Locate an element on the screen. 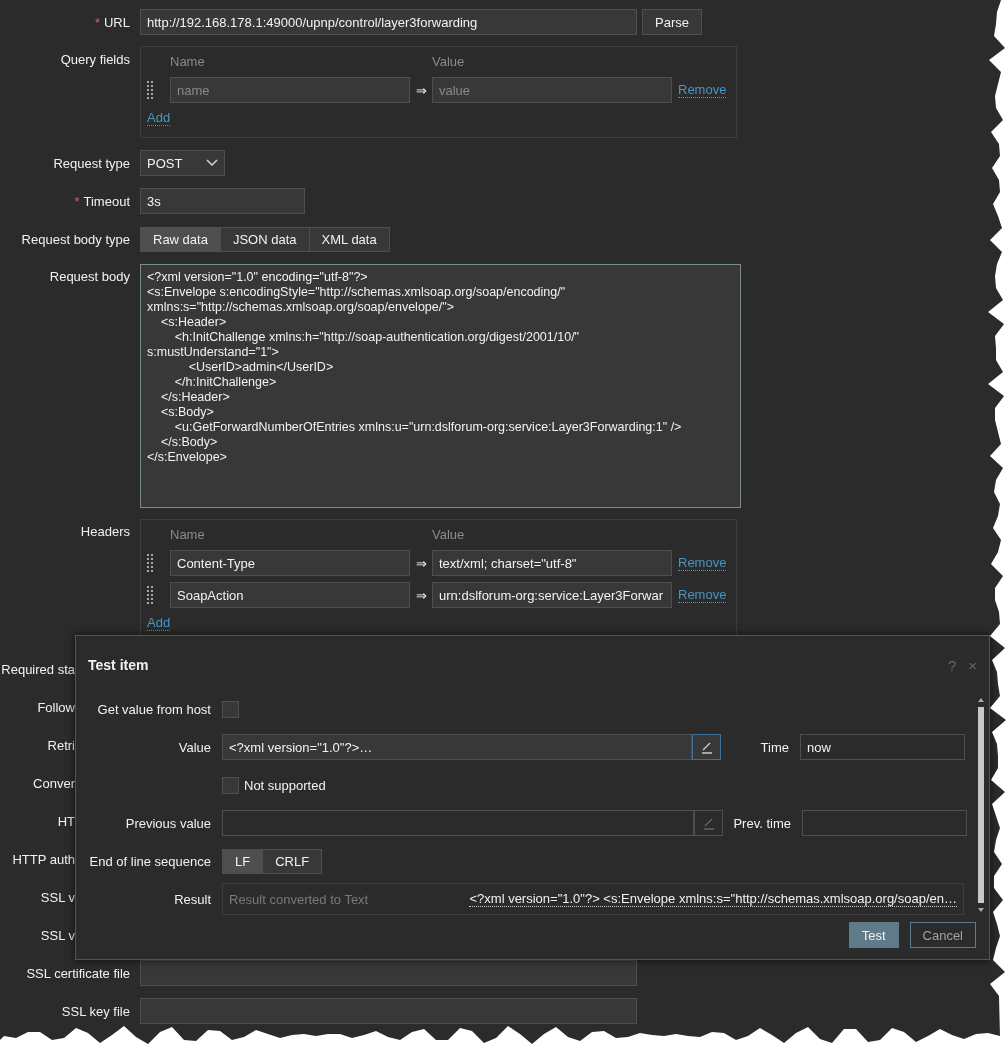  field-label: Query fields is located at coordinates (94, 59).